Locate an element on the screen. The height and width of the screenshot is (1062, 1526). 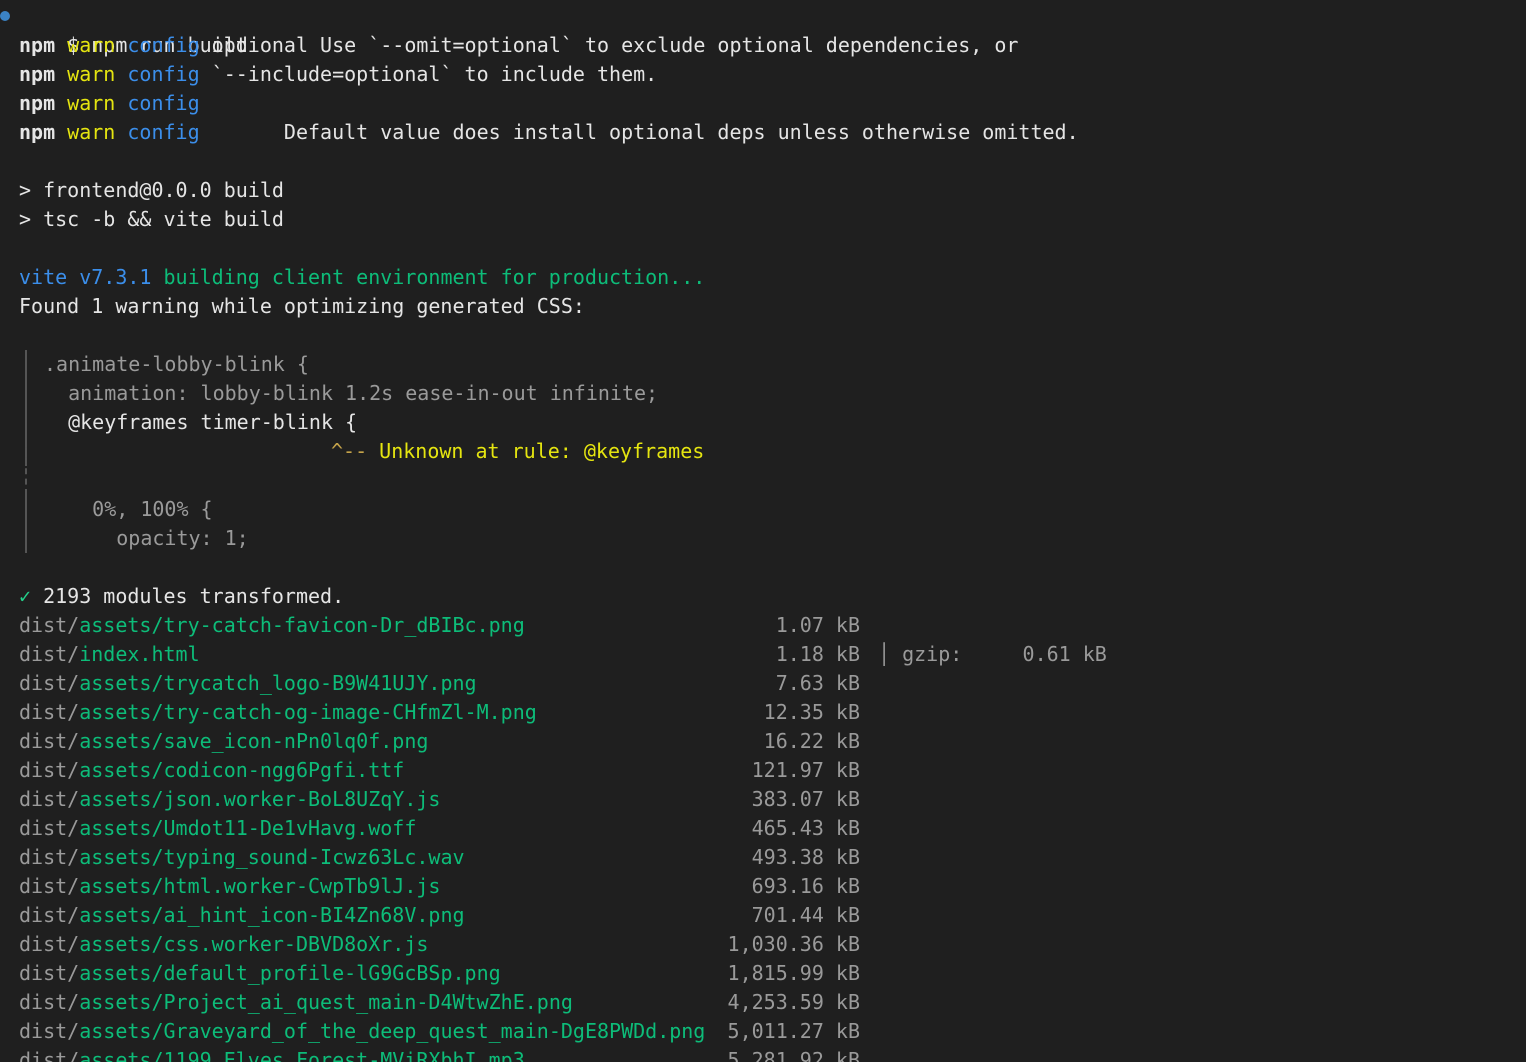
file-size: 1,030.36 kB is located at coordinates (793, 944).